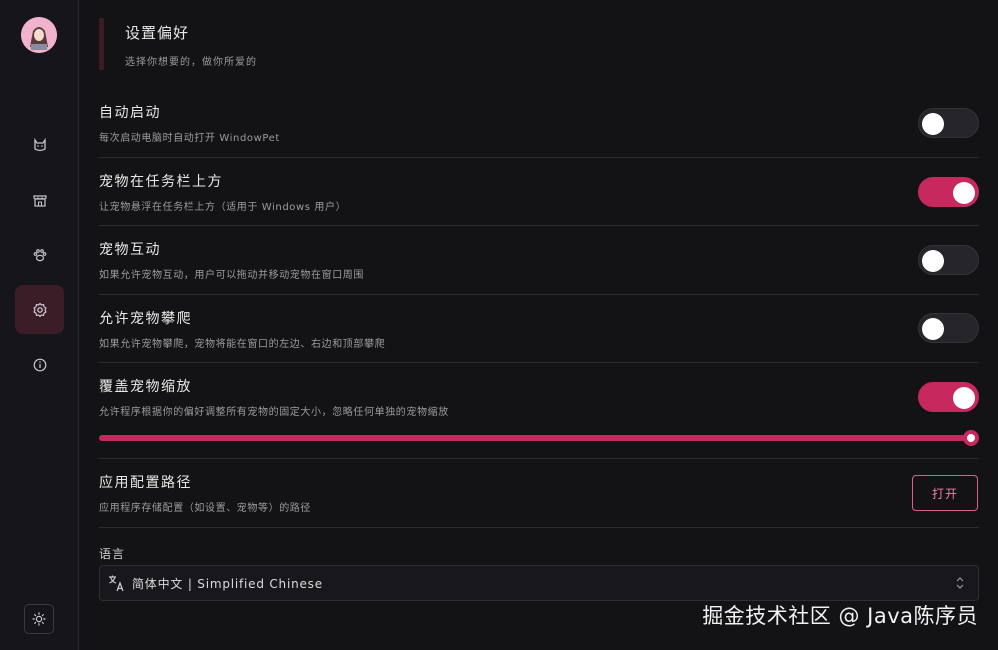  I want to click on setting-pet-climb: 允许宠物攀爬 如果允许宠物攀爬，宠物将能在窗口的左边、右边和顶部攀爬, so click(539, 331).